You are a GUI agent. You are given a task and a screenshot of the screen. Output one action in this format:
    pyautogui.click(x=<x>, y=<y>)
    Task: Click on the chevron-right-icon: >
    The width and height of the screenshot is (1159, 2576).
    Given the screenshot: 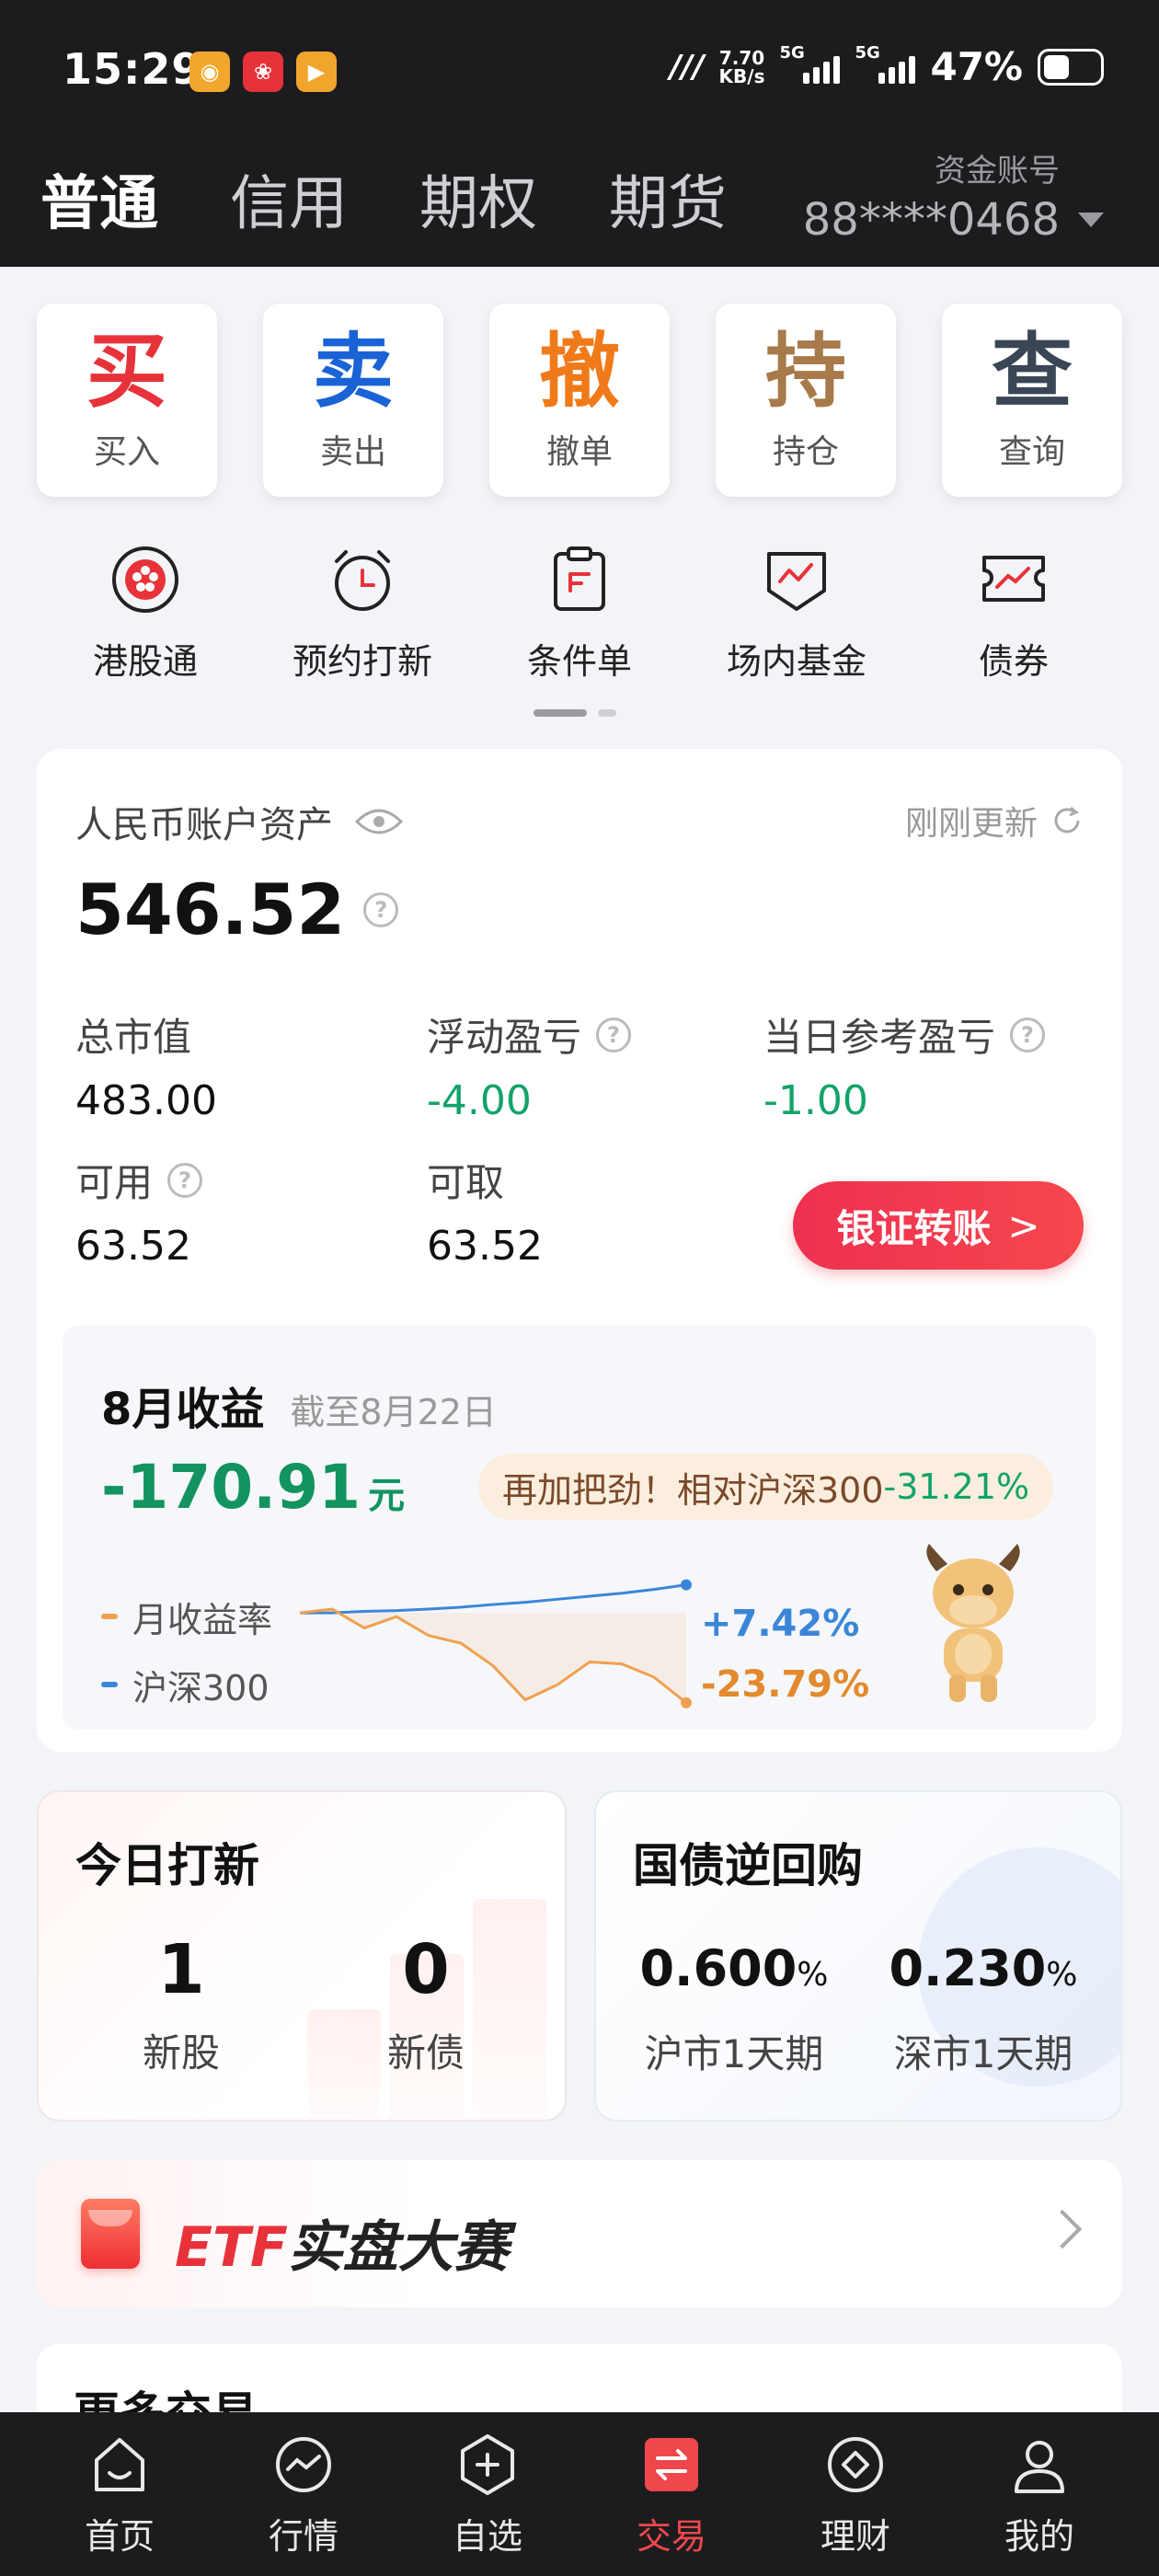 What is the action you would take?
    pyautogui.click(x=1023, y=1225)
    